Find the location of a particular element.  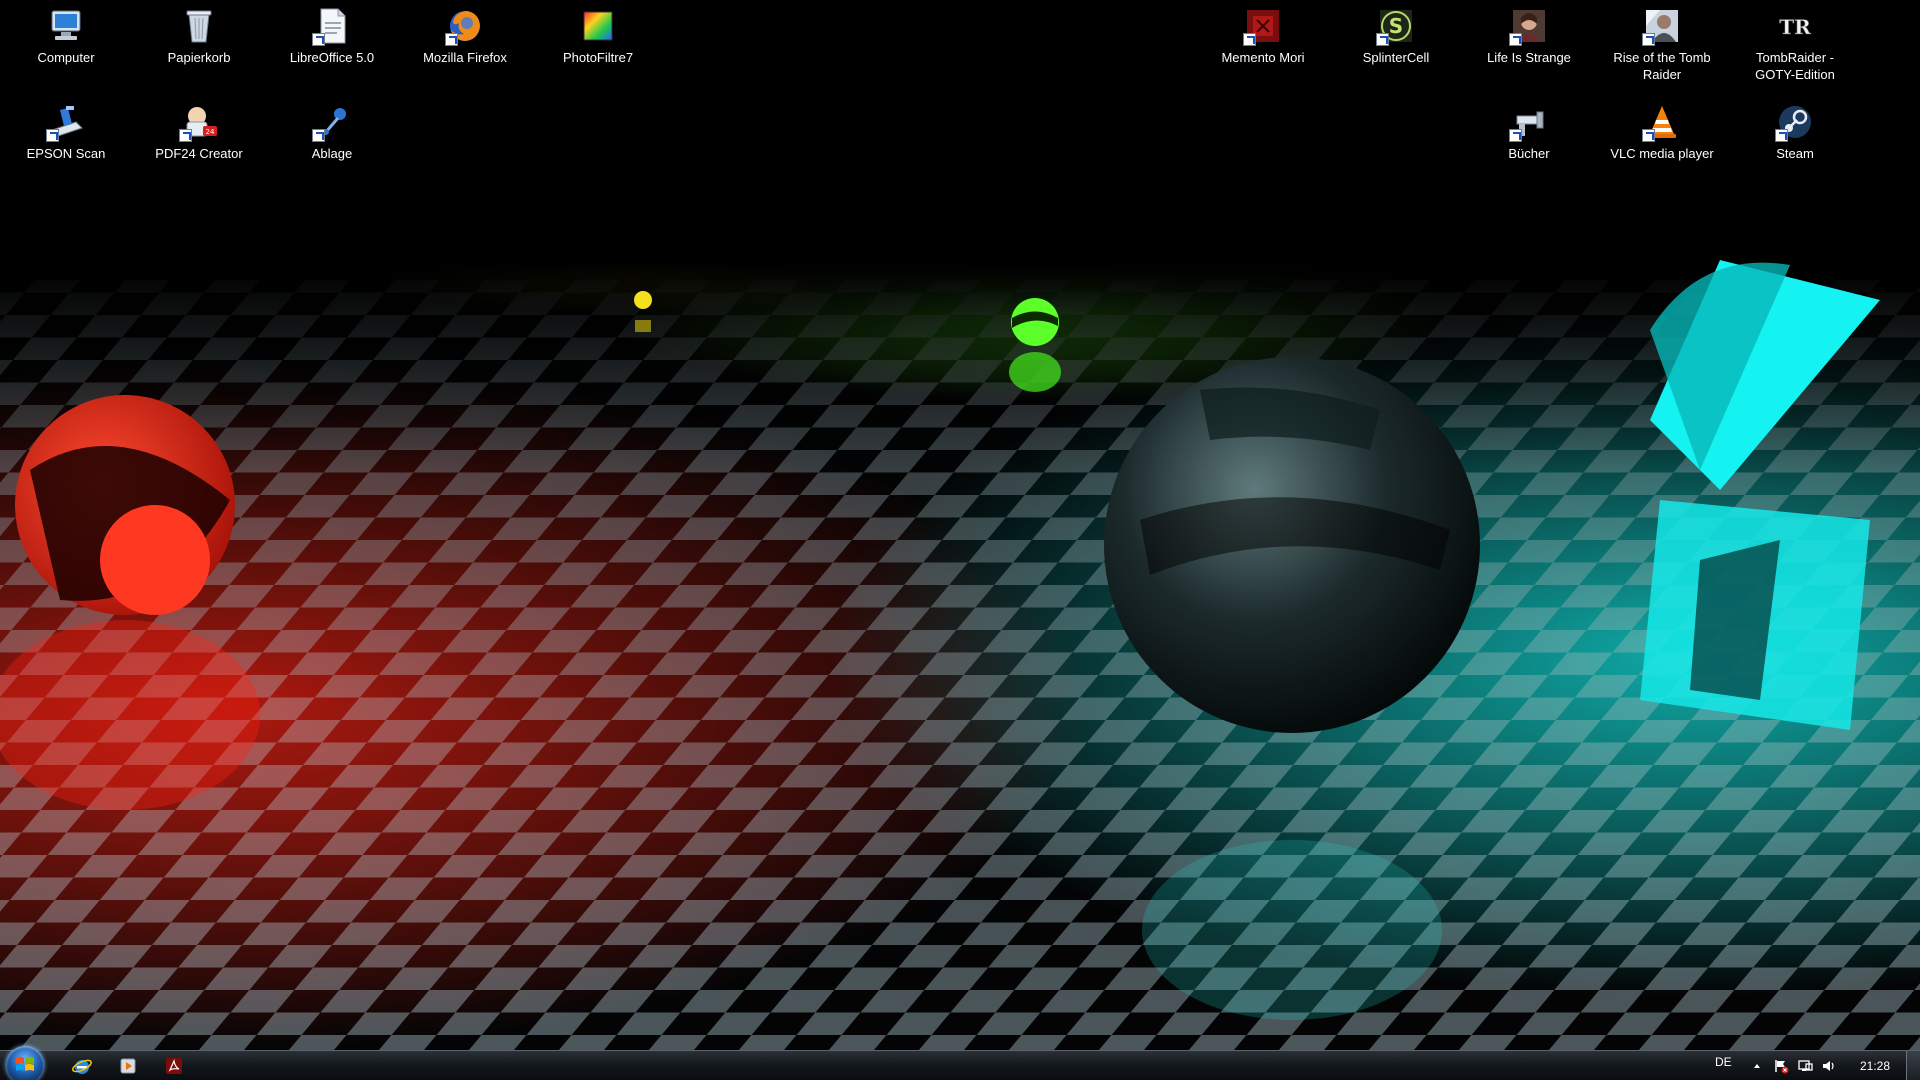

svg-text: TR is located at coordinates (1795, 27).